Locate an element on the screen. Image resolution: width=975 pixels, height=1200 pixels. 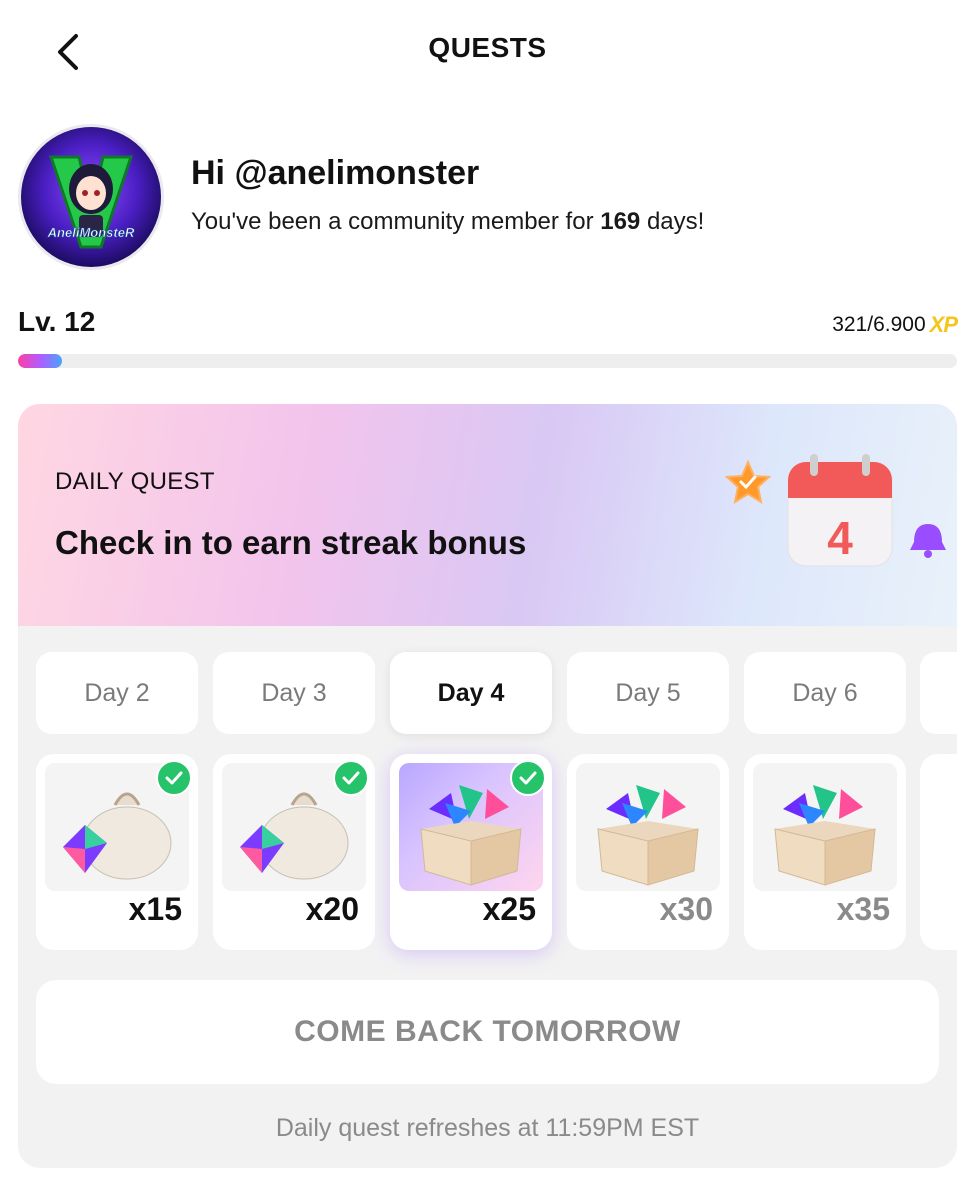
day-tab-next-partial is located at coordinates (938, 693).